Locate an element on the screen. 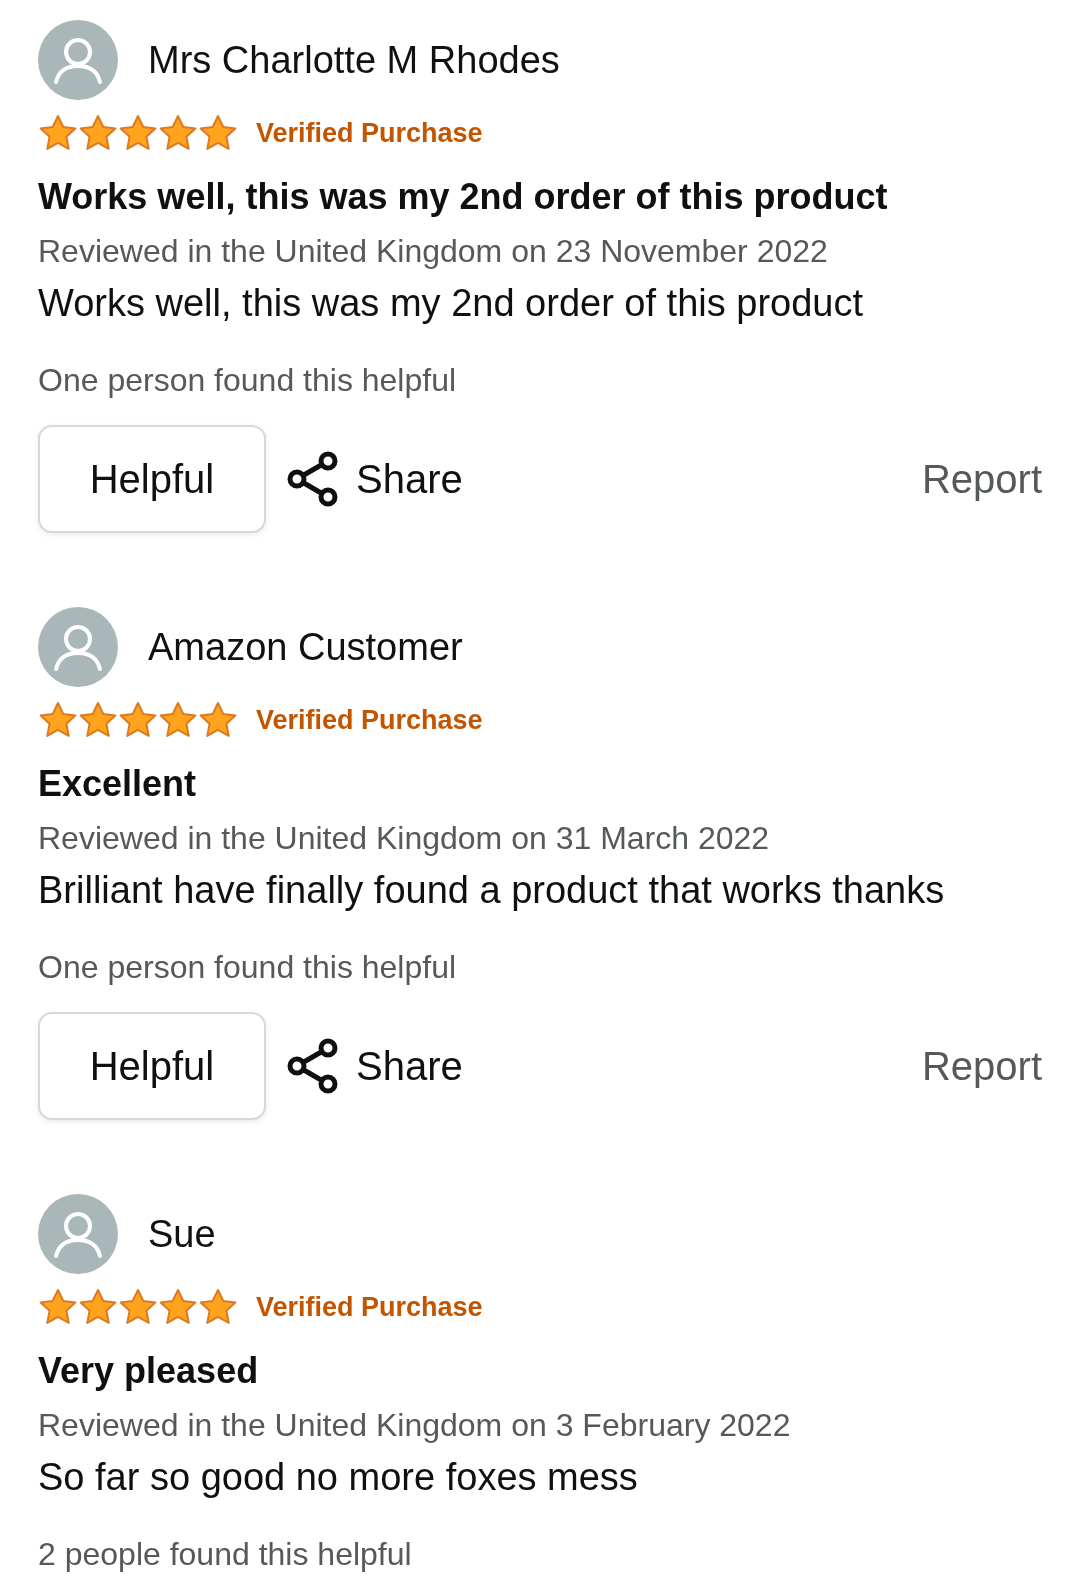  review-text: Works well, this was my 2nd order of this product is located at coordinates (451, 303).